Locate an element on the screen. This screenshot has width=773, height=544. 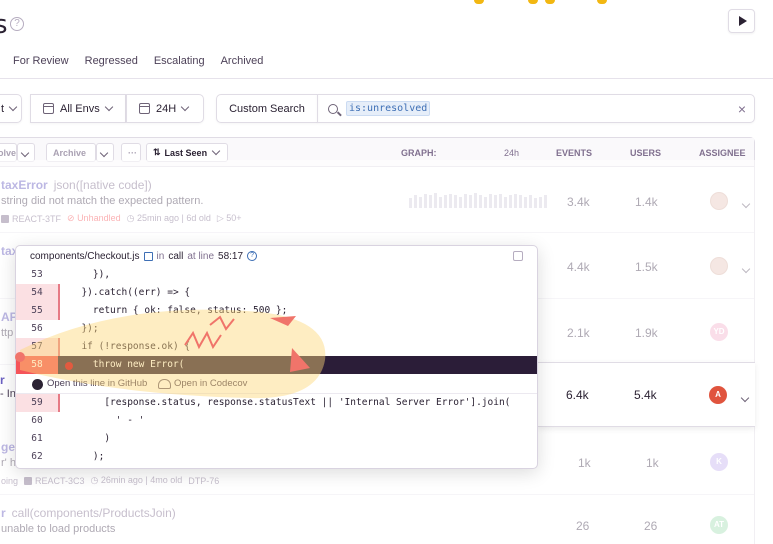
issue-culprit: call(components/ProductsJoin) is located at coordinates (93, 513).